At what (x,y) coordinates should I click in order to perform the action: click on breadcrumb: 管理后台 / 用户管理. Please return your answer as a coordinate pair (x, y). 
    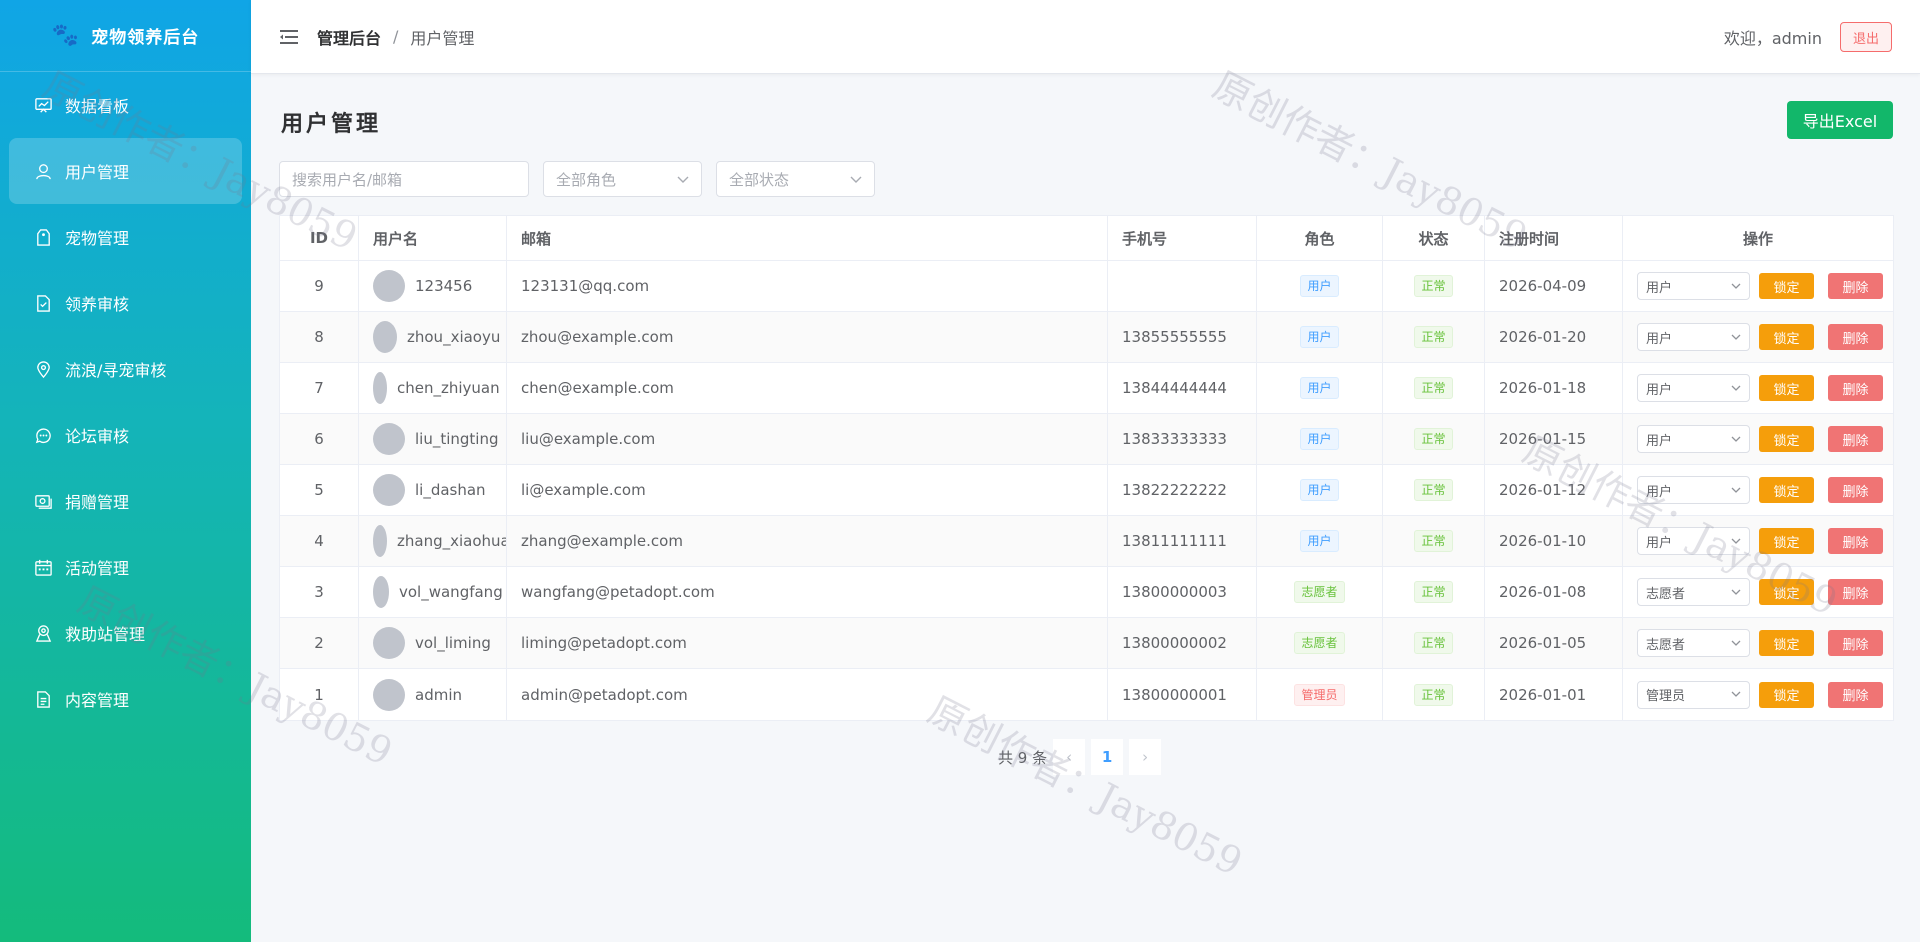
    Looking at the image, I should click on (395, 37).